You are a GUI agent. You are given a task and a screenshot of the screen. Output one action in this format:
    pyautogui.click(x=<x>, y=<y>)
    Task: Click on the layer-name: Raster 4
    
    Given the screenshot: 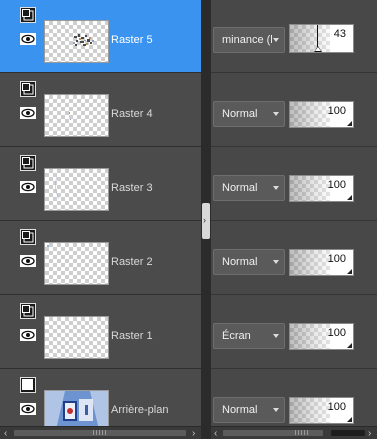 What is the action you would take?
    pyautogui.click(x=132, y=114)
    